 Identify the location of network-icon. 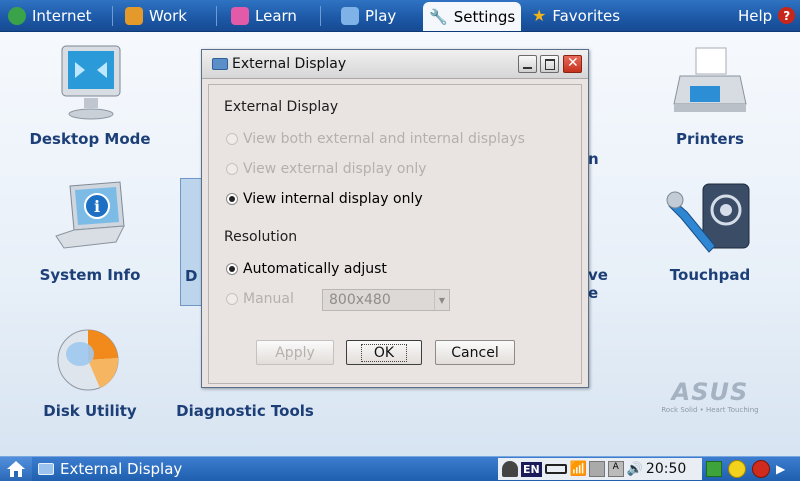
(510, 469).